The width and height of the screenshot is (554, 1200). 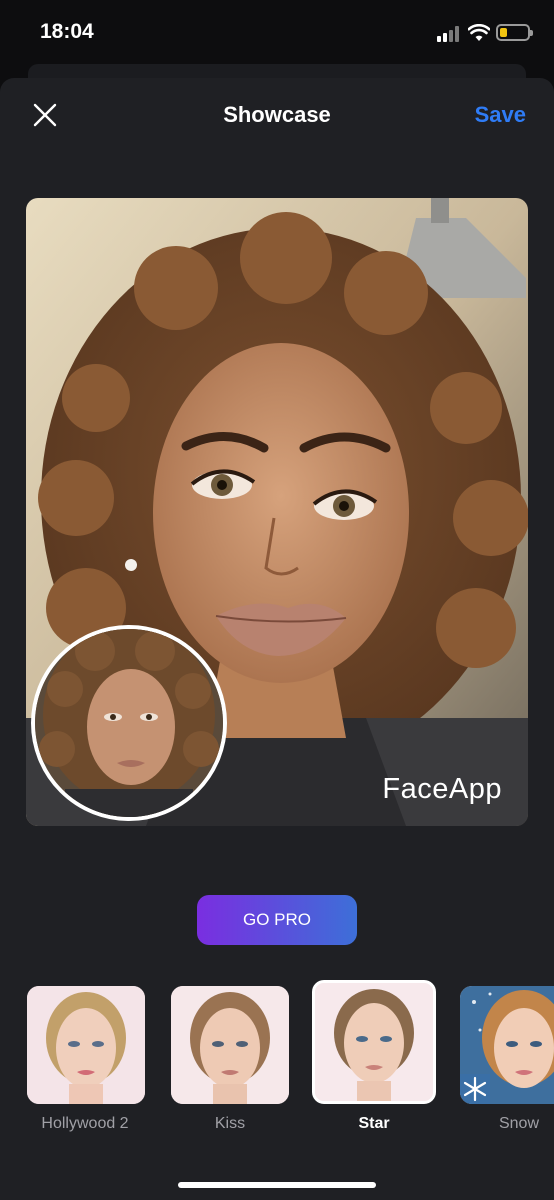 I want to click on filter-thumb-snow, so click(x=507, y=1045).